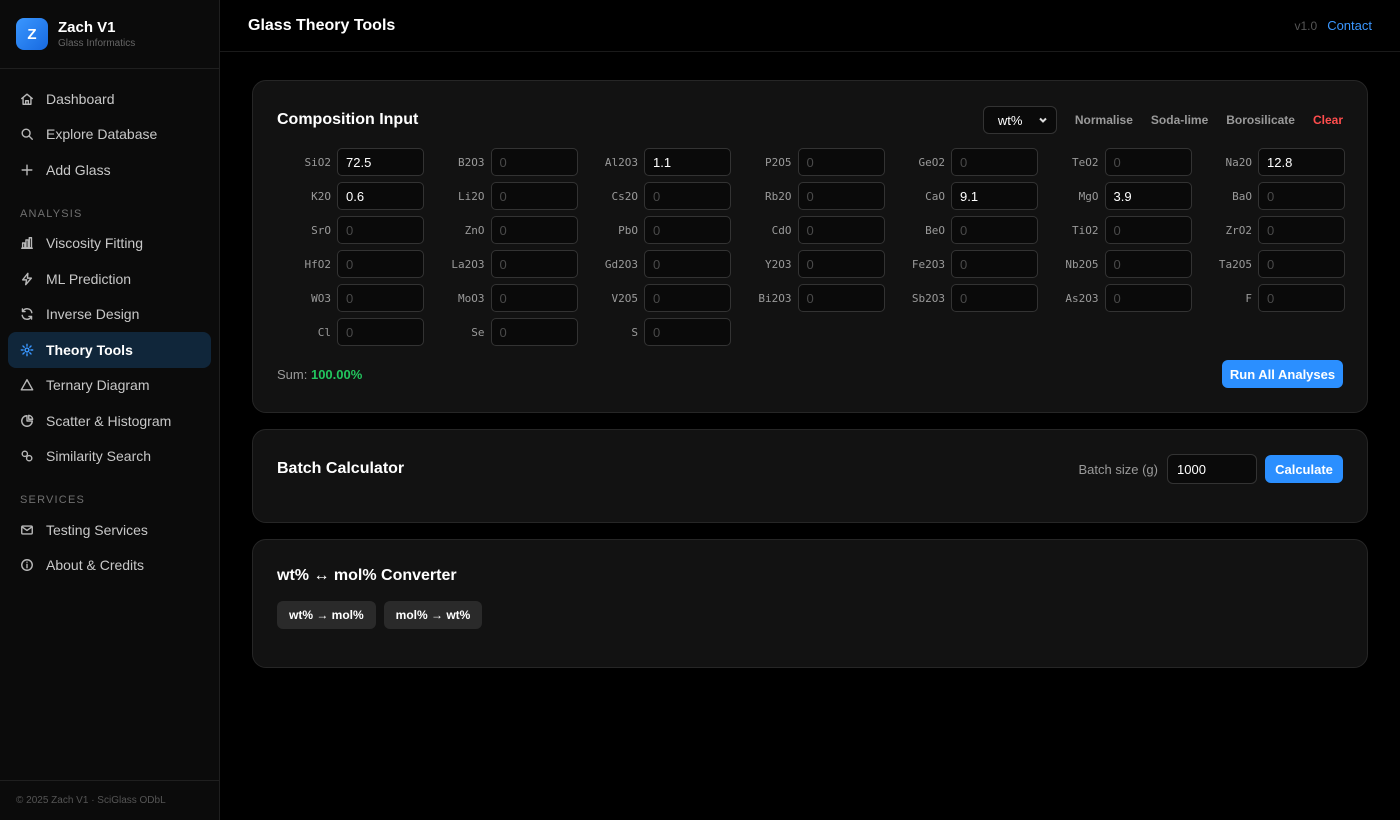  Describe the element at coordinates (321, 230) in the screenshot. I see `oxide-label: SrO` at that location.